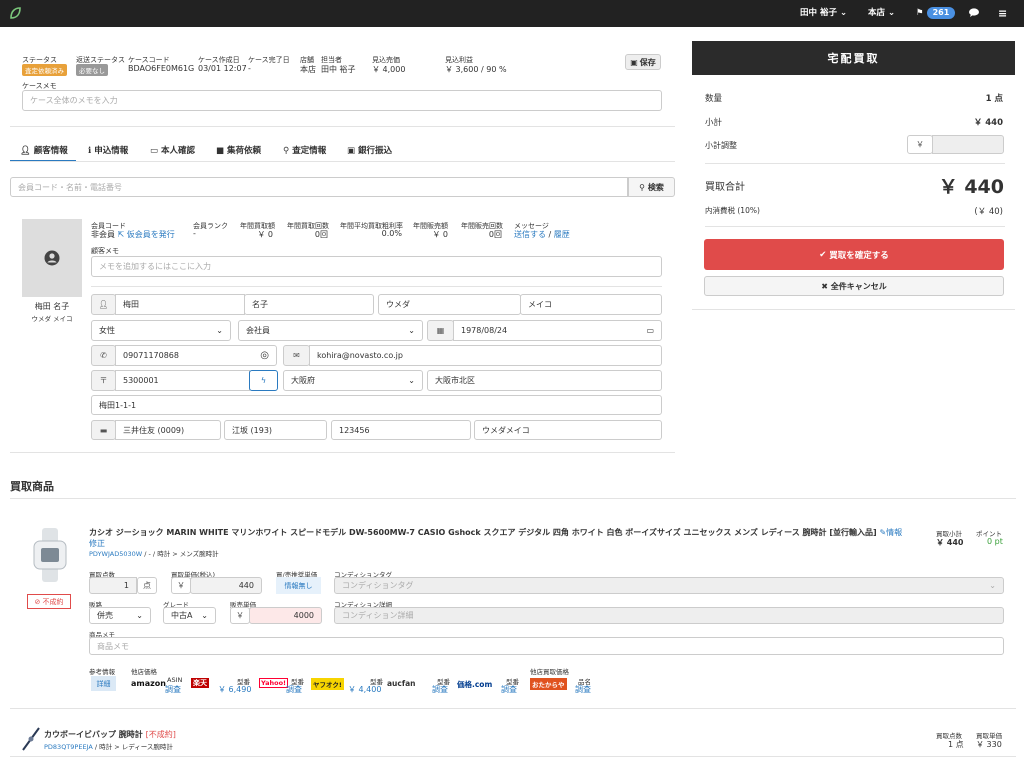  What do you see at coordinates (974, 13) in the screenshot?
I see `chat-icon` at bounding box center [974, 13].